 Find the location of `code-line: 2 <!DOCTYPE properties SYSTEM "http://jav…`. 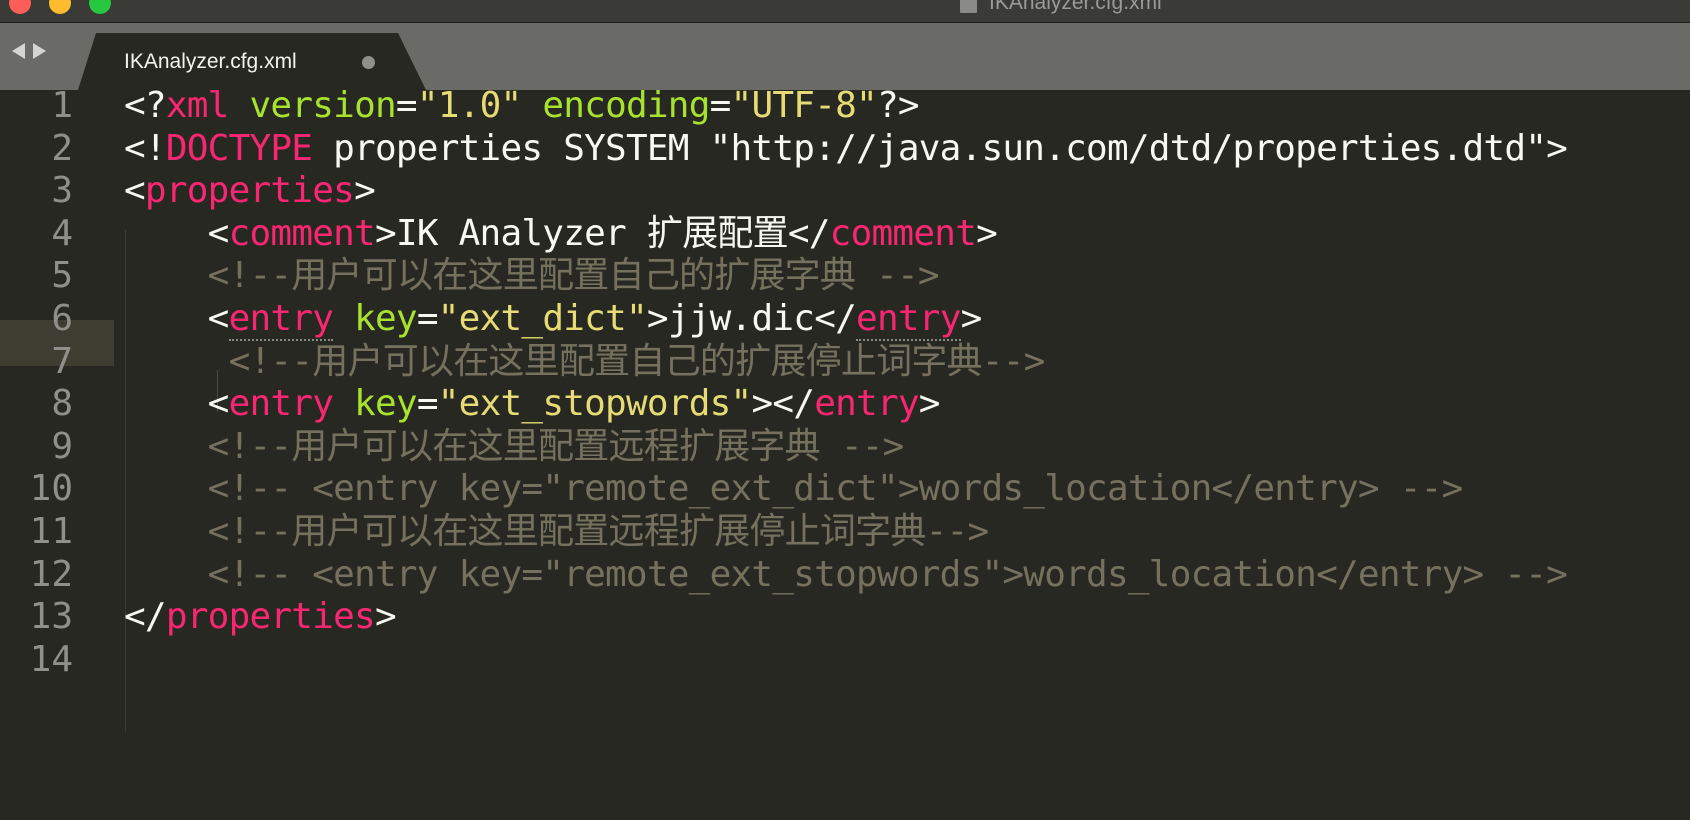

code-line: 2 <!DOCTYPE properties SYSTEM "http://jav… is located at coordinates (845, 149).